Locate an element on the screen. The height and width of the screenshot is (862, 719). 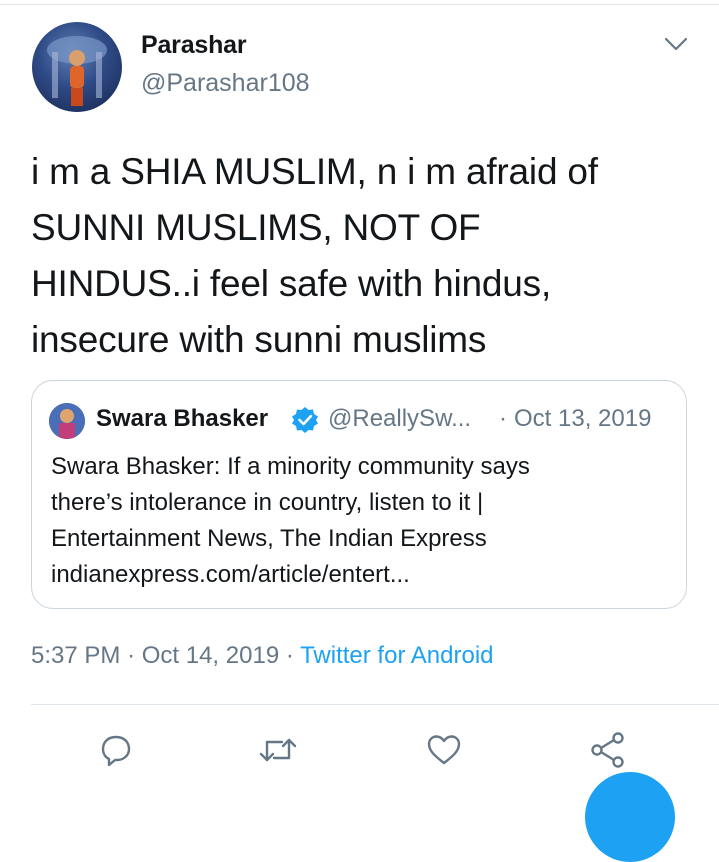
avatar is located at coordinates (77, 67).